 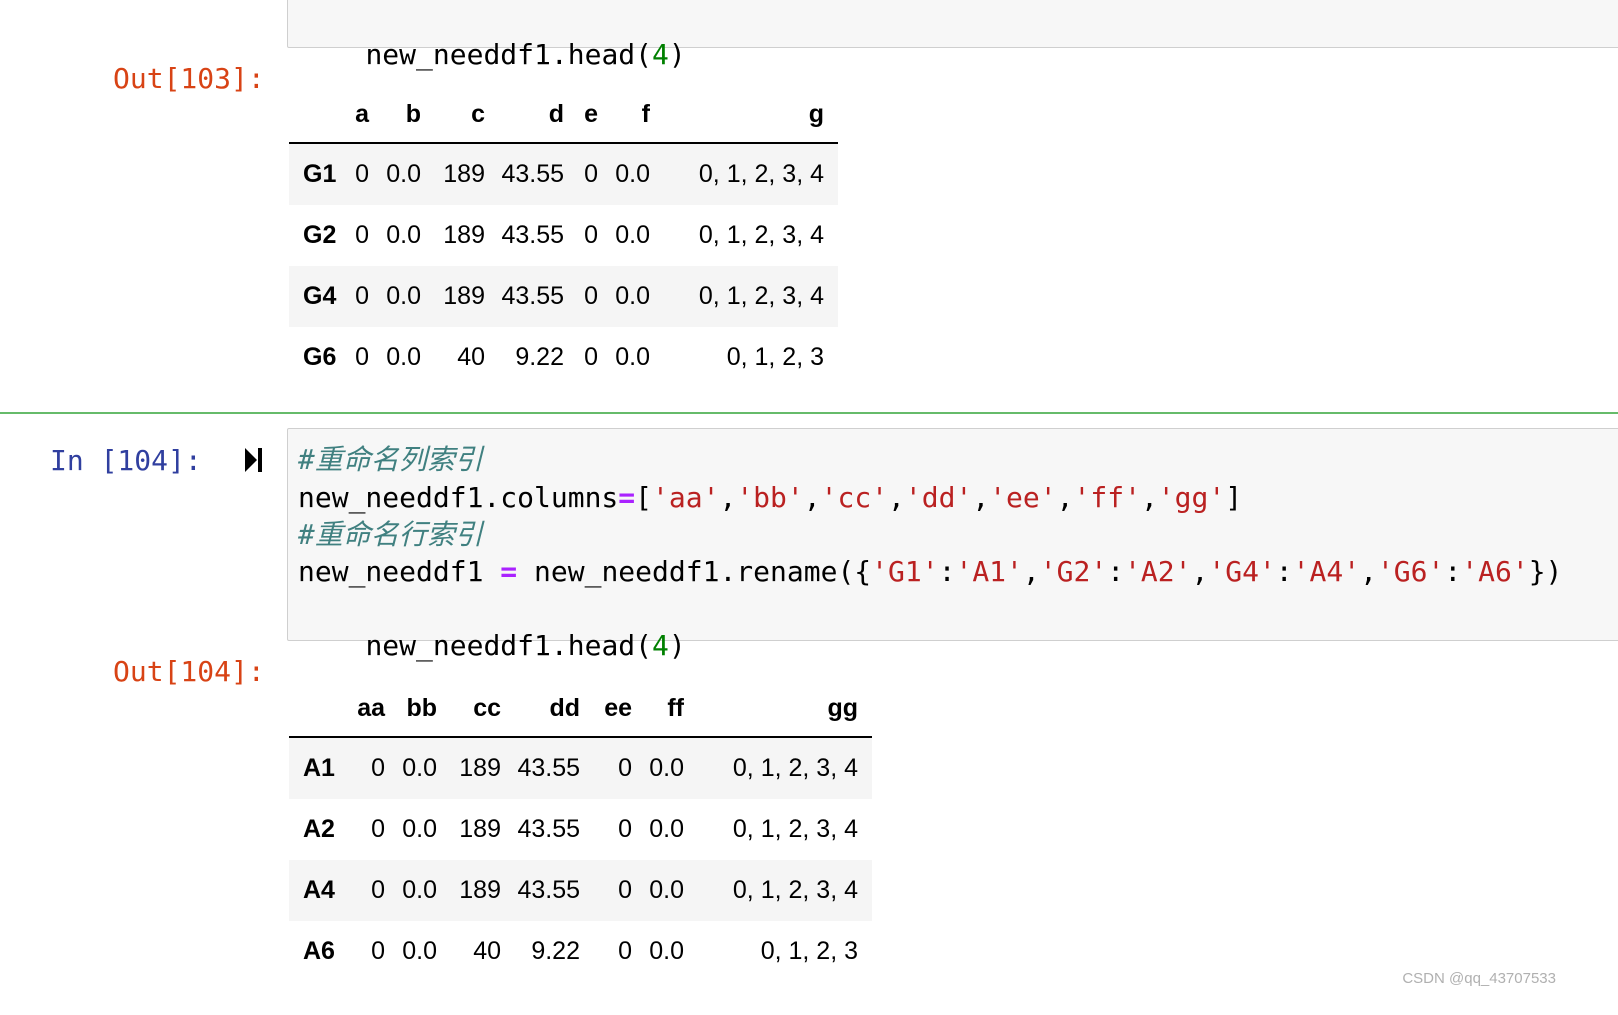 I want to click on code-string: 'G6', so click(x=1410, y=571).